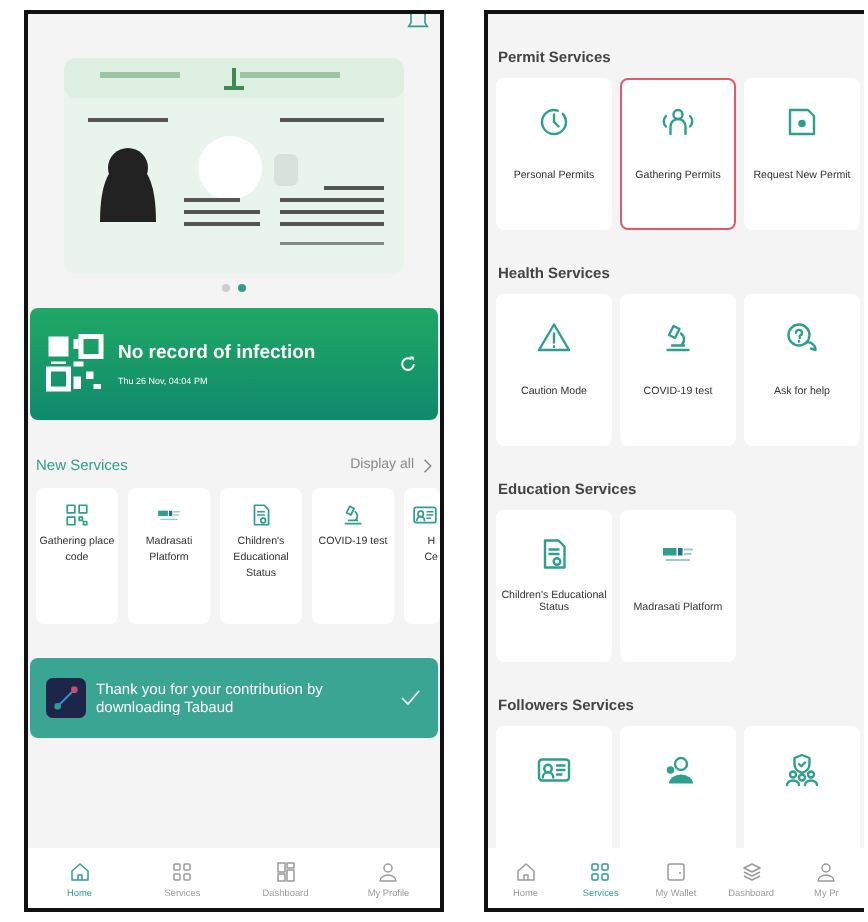 This screenshot has height=922, width=868. What do you see at coordinates (408, 364) in the screenshot?
I see `refresh-icon` at bounding box center [408, 364].